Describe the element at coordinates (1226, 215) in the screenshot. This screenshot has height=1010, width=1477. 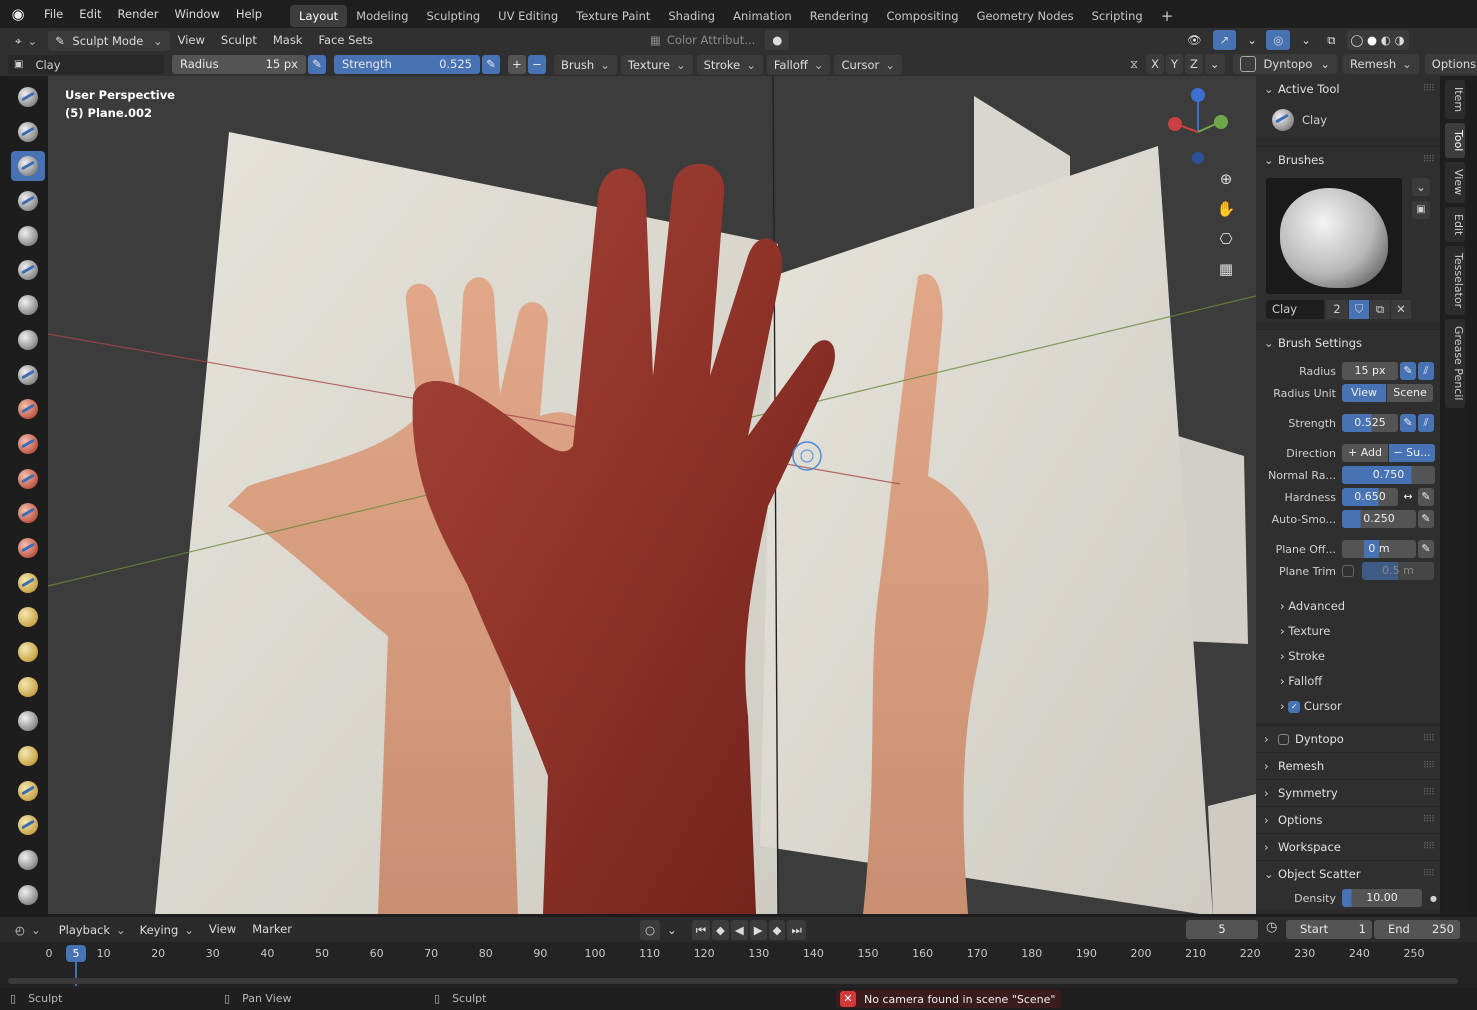
I see `pan-hand-icon: ✋` at that location.